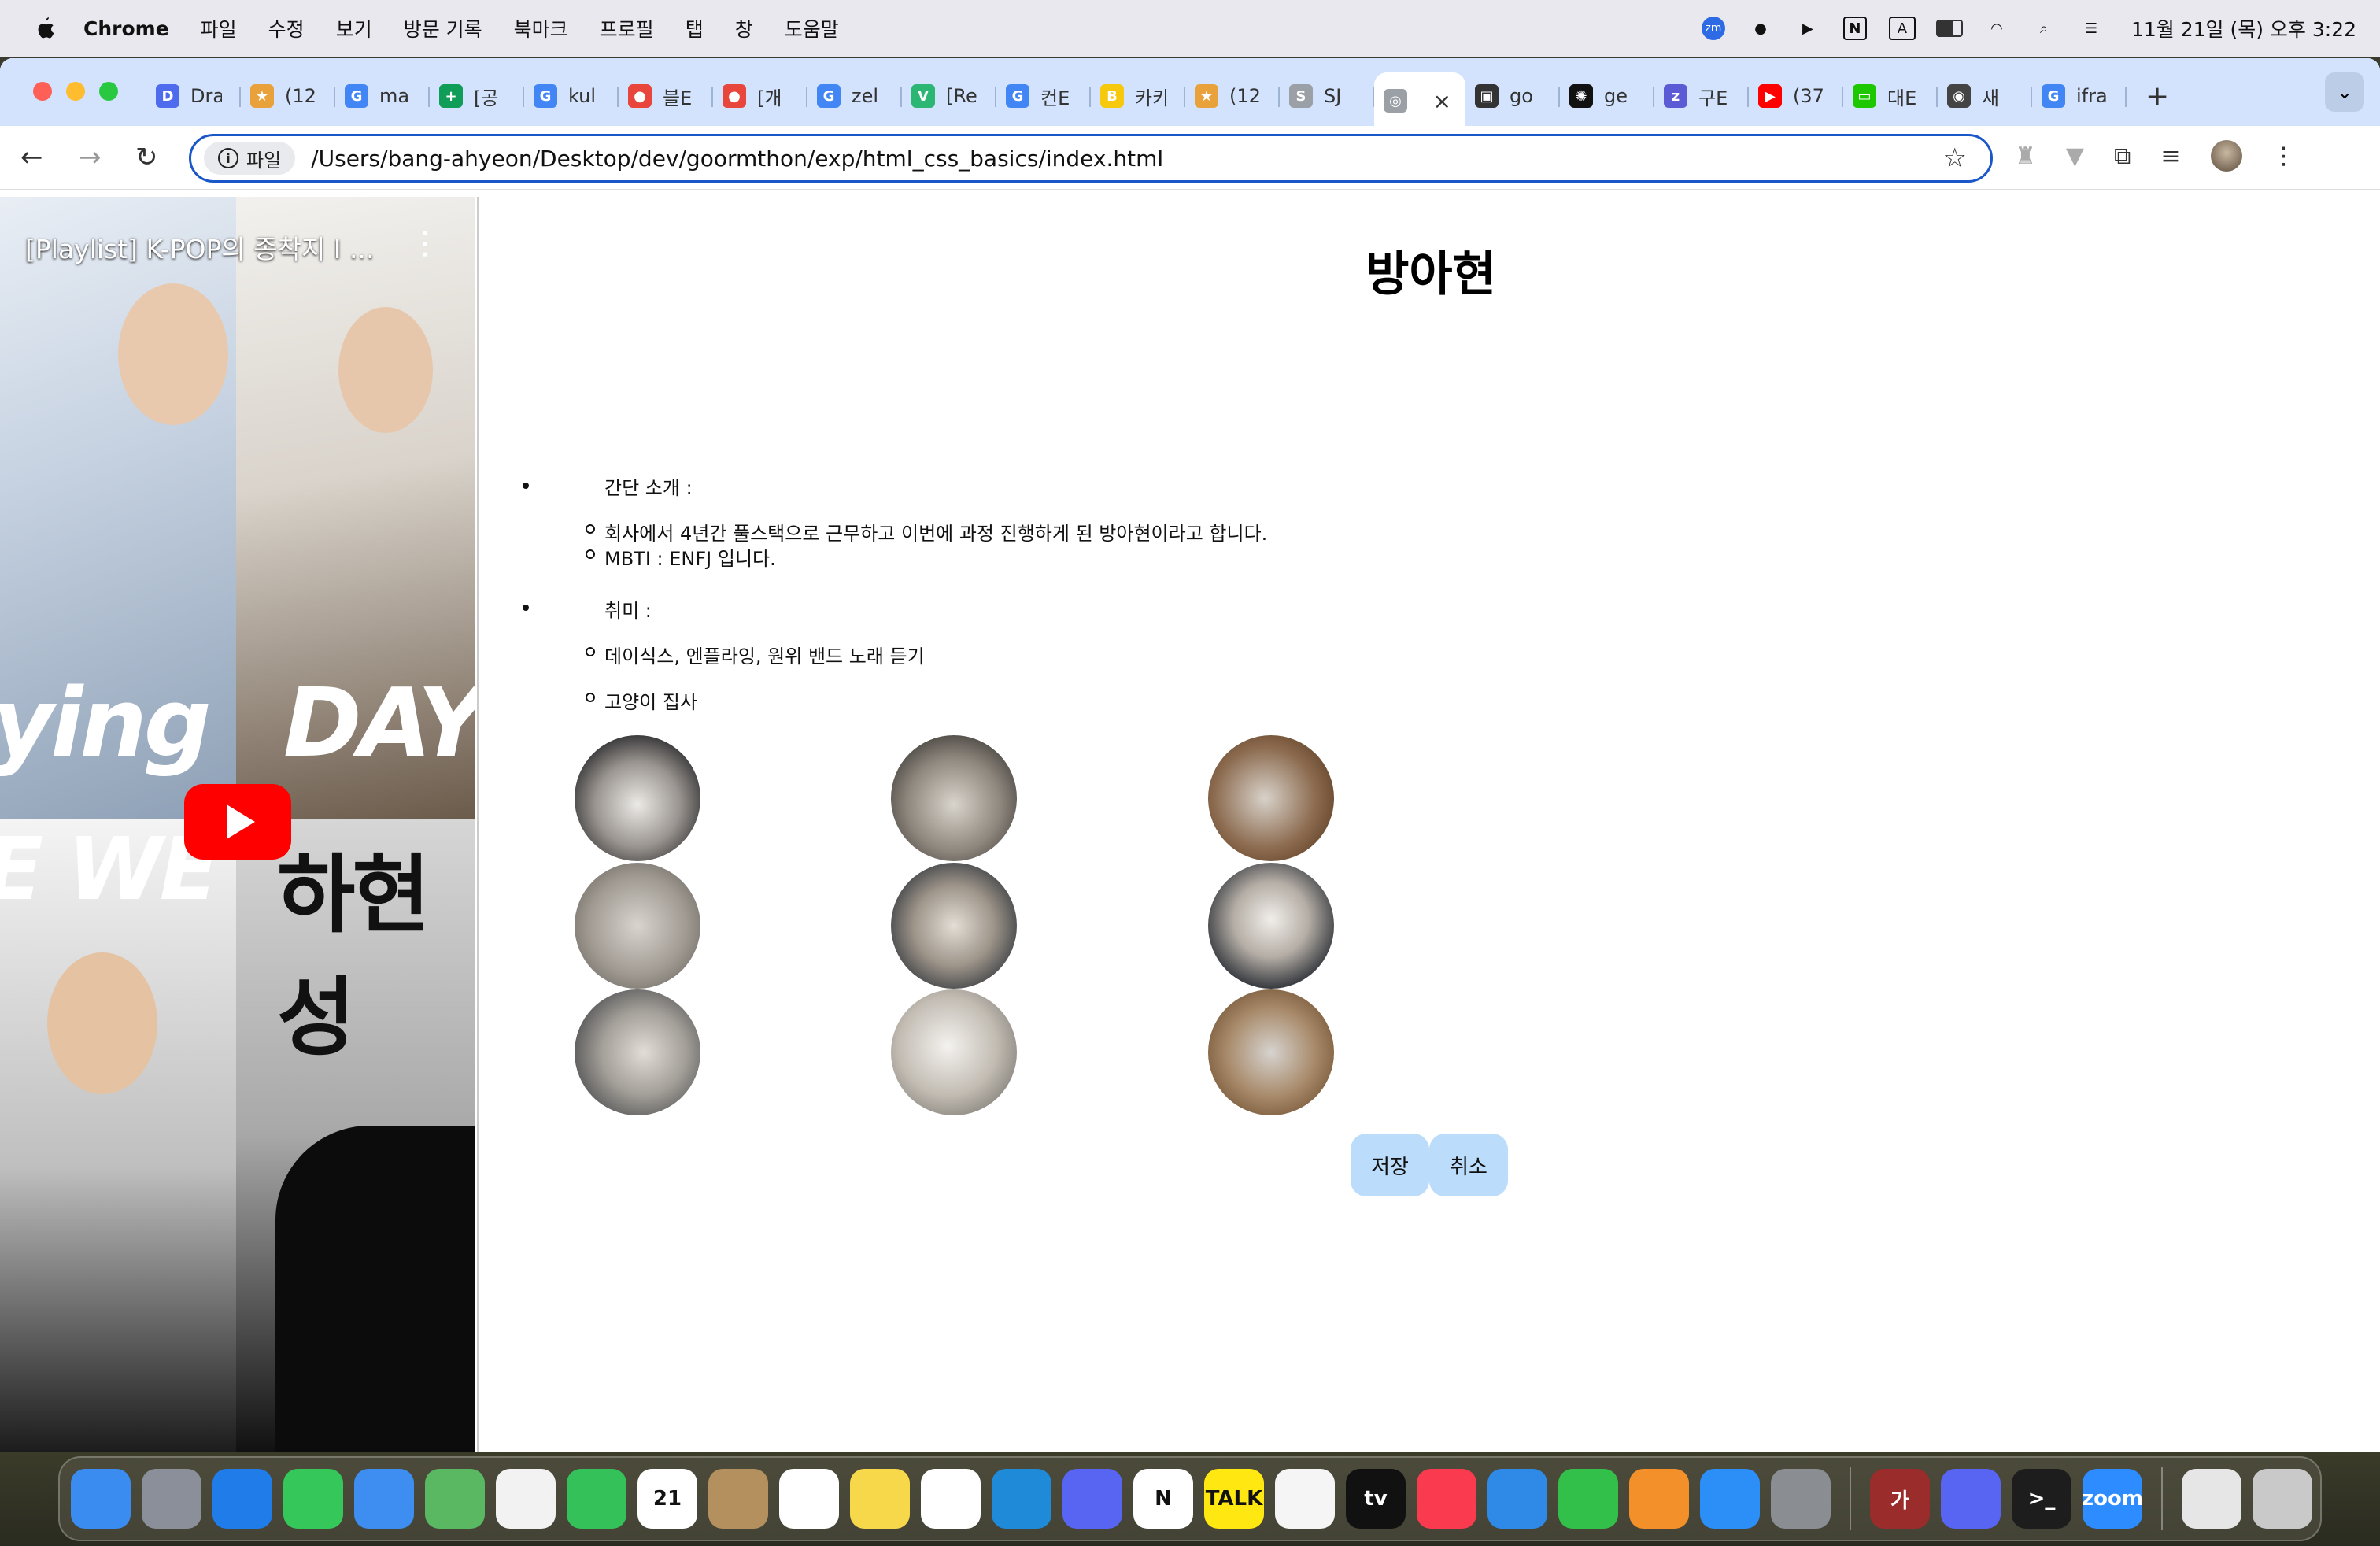  I want to click on spotlight-search-icon: ⌕, so click(2044, 28).